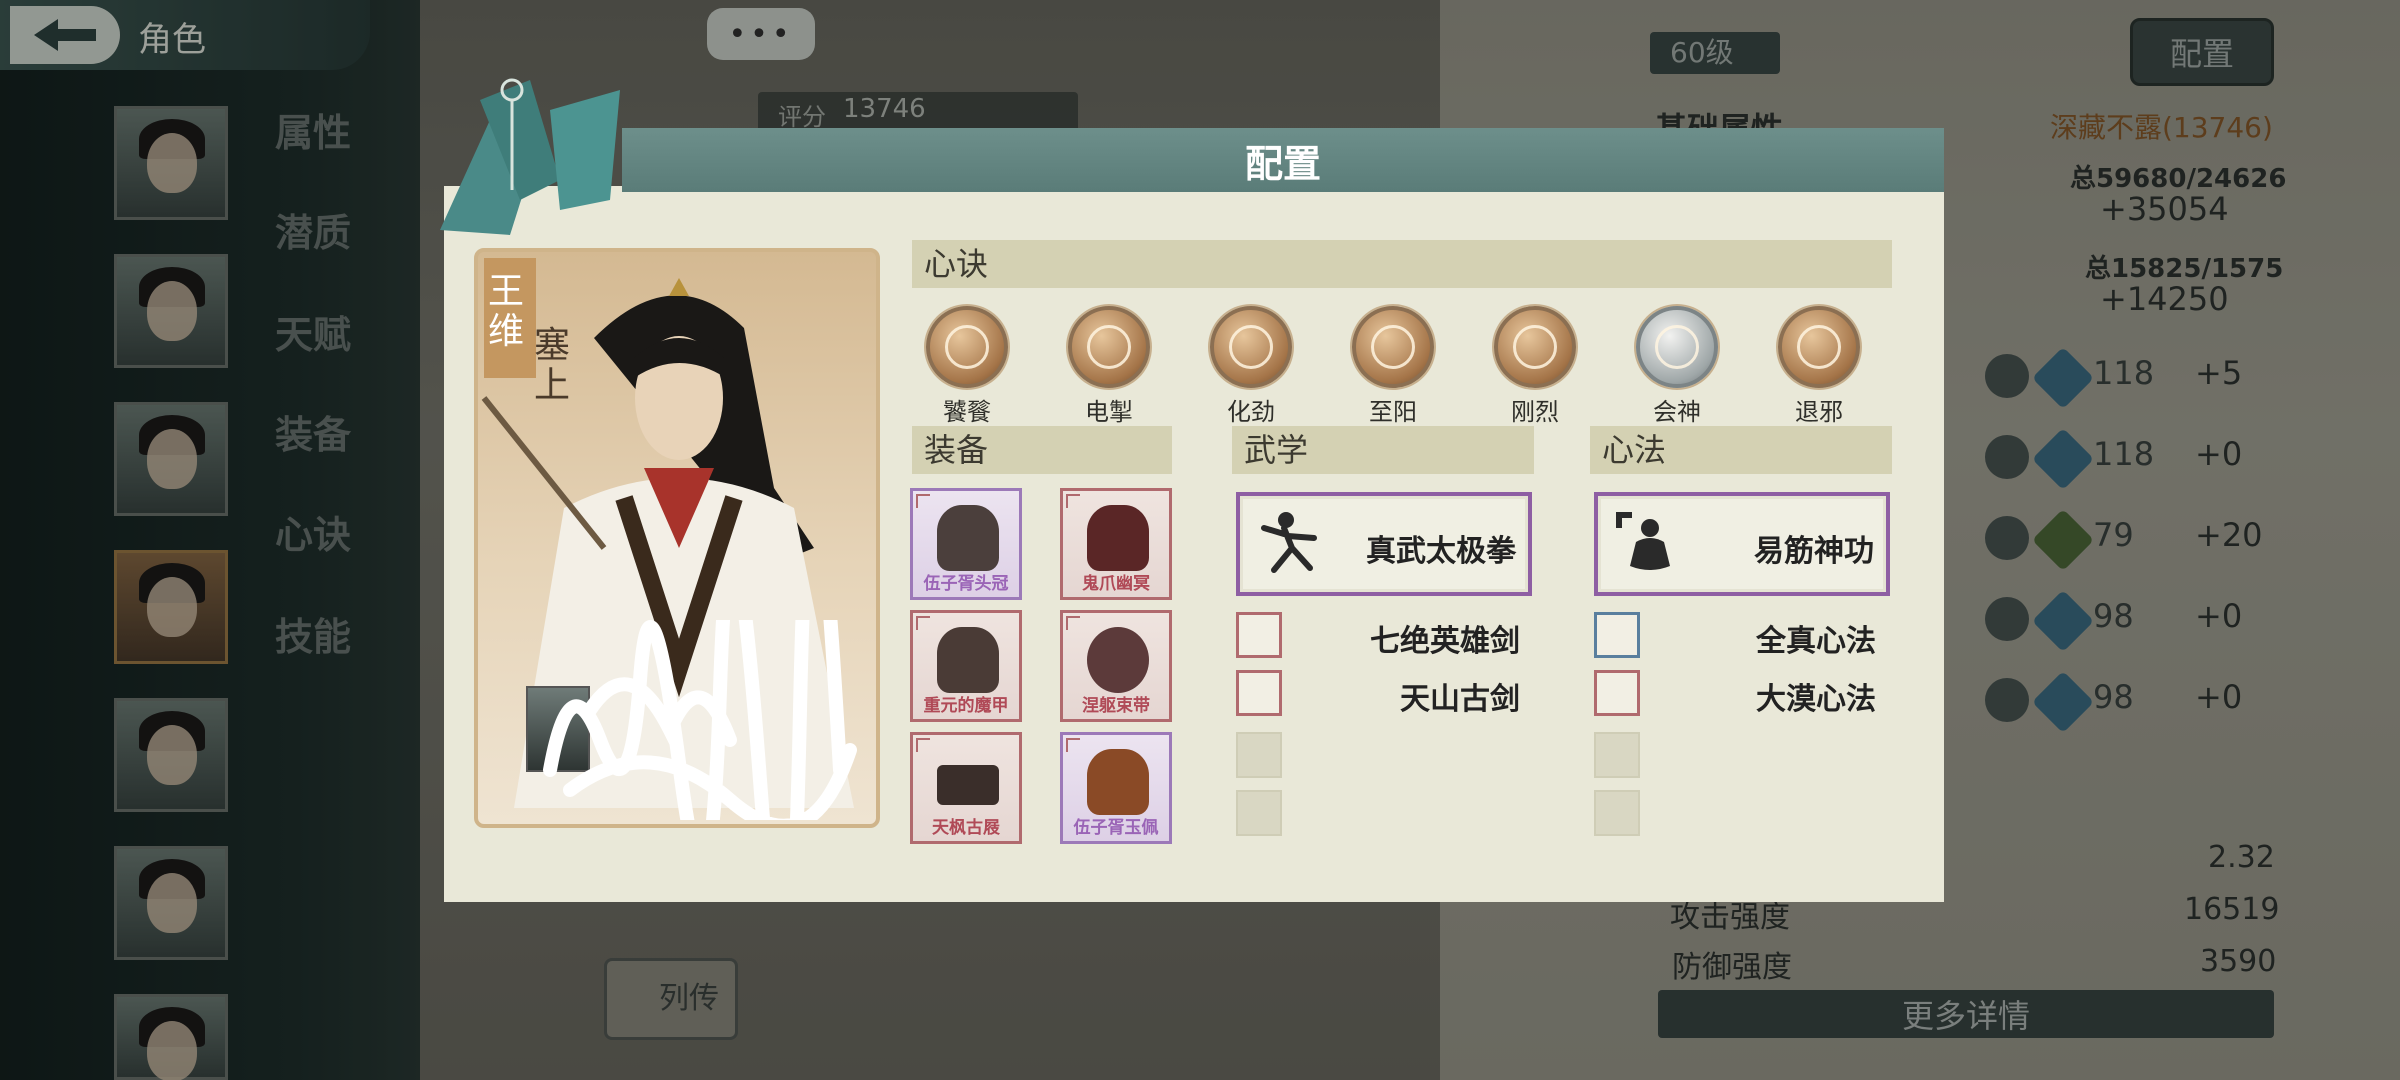 This screenshot has height=1080, width=2400. What do you see at coordinates (1617, 635) in the screenshot?
I see `monk-icon` at bounding box center [1617, 635].